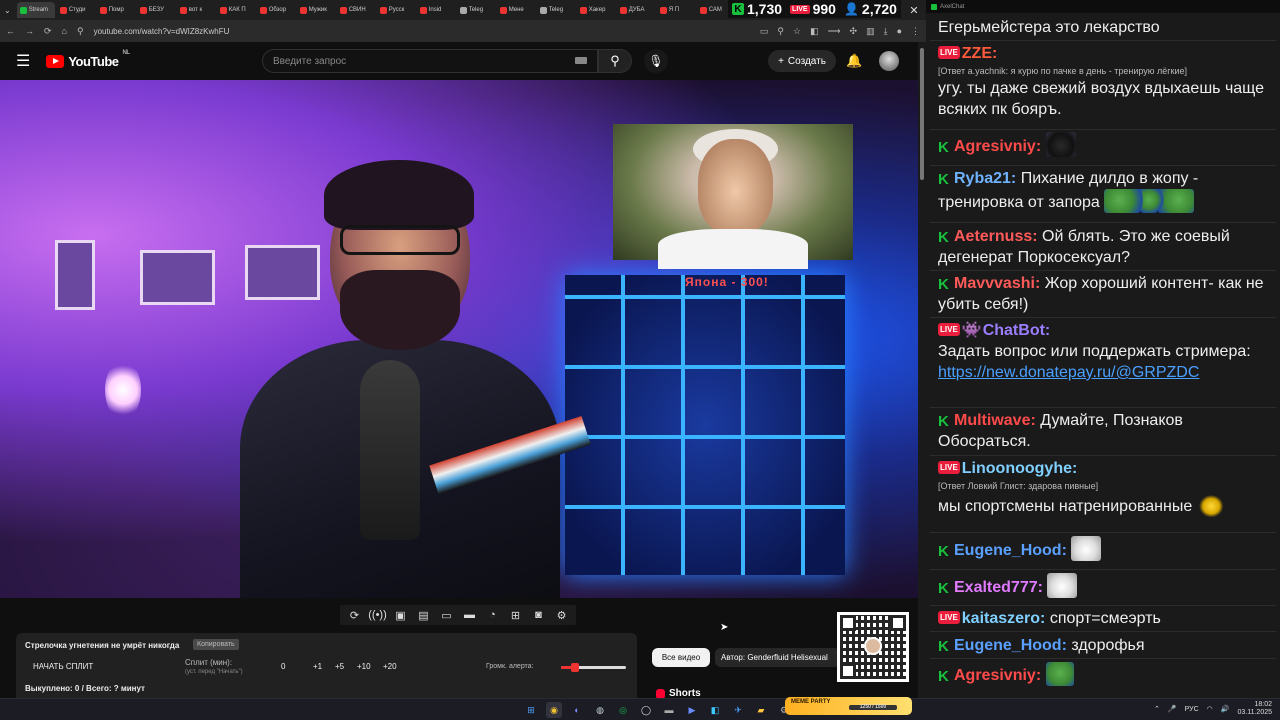 This screenshot has width=1280, height=720. Describe the element at coordinates (446, 615) in the screenshot. I see `aspect-icon: ▭` at that location.